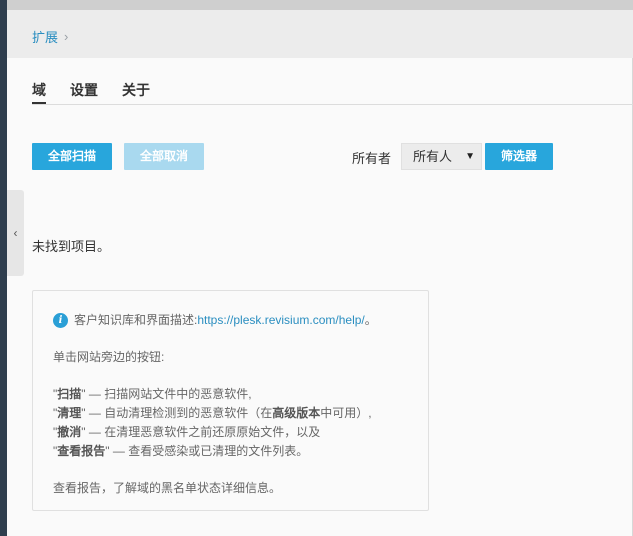 The height and width of the screenshot is (536, 633). What do you see at coordinates (3, 268) in the screenshot?
I see `left-sidebar-edge` at bounding box center [3, 268].